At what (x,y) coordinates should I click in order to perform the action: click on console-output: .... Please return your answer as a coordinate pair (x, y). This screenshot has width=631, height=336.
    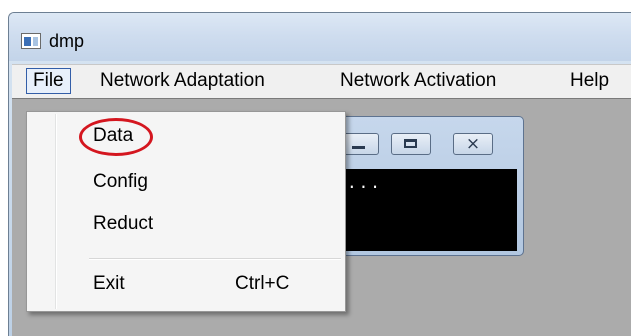
    Looking at the image, I should click on (417, 210).